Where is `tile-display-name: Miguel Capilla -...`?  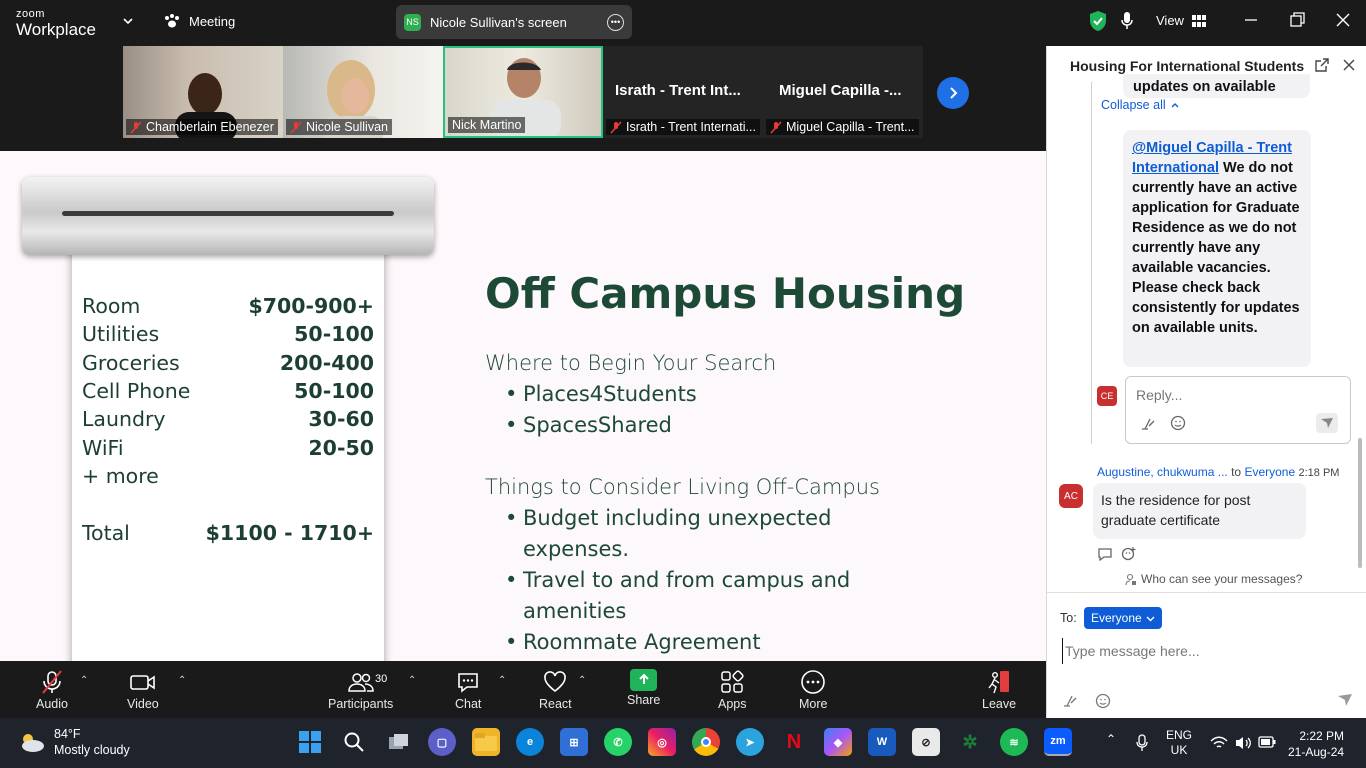
tile-display-name: Miguel Capilla -... is located at coordinates (840, 90).